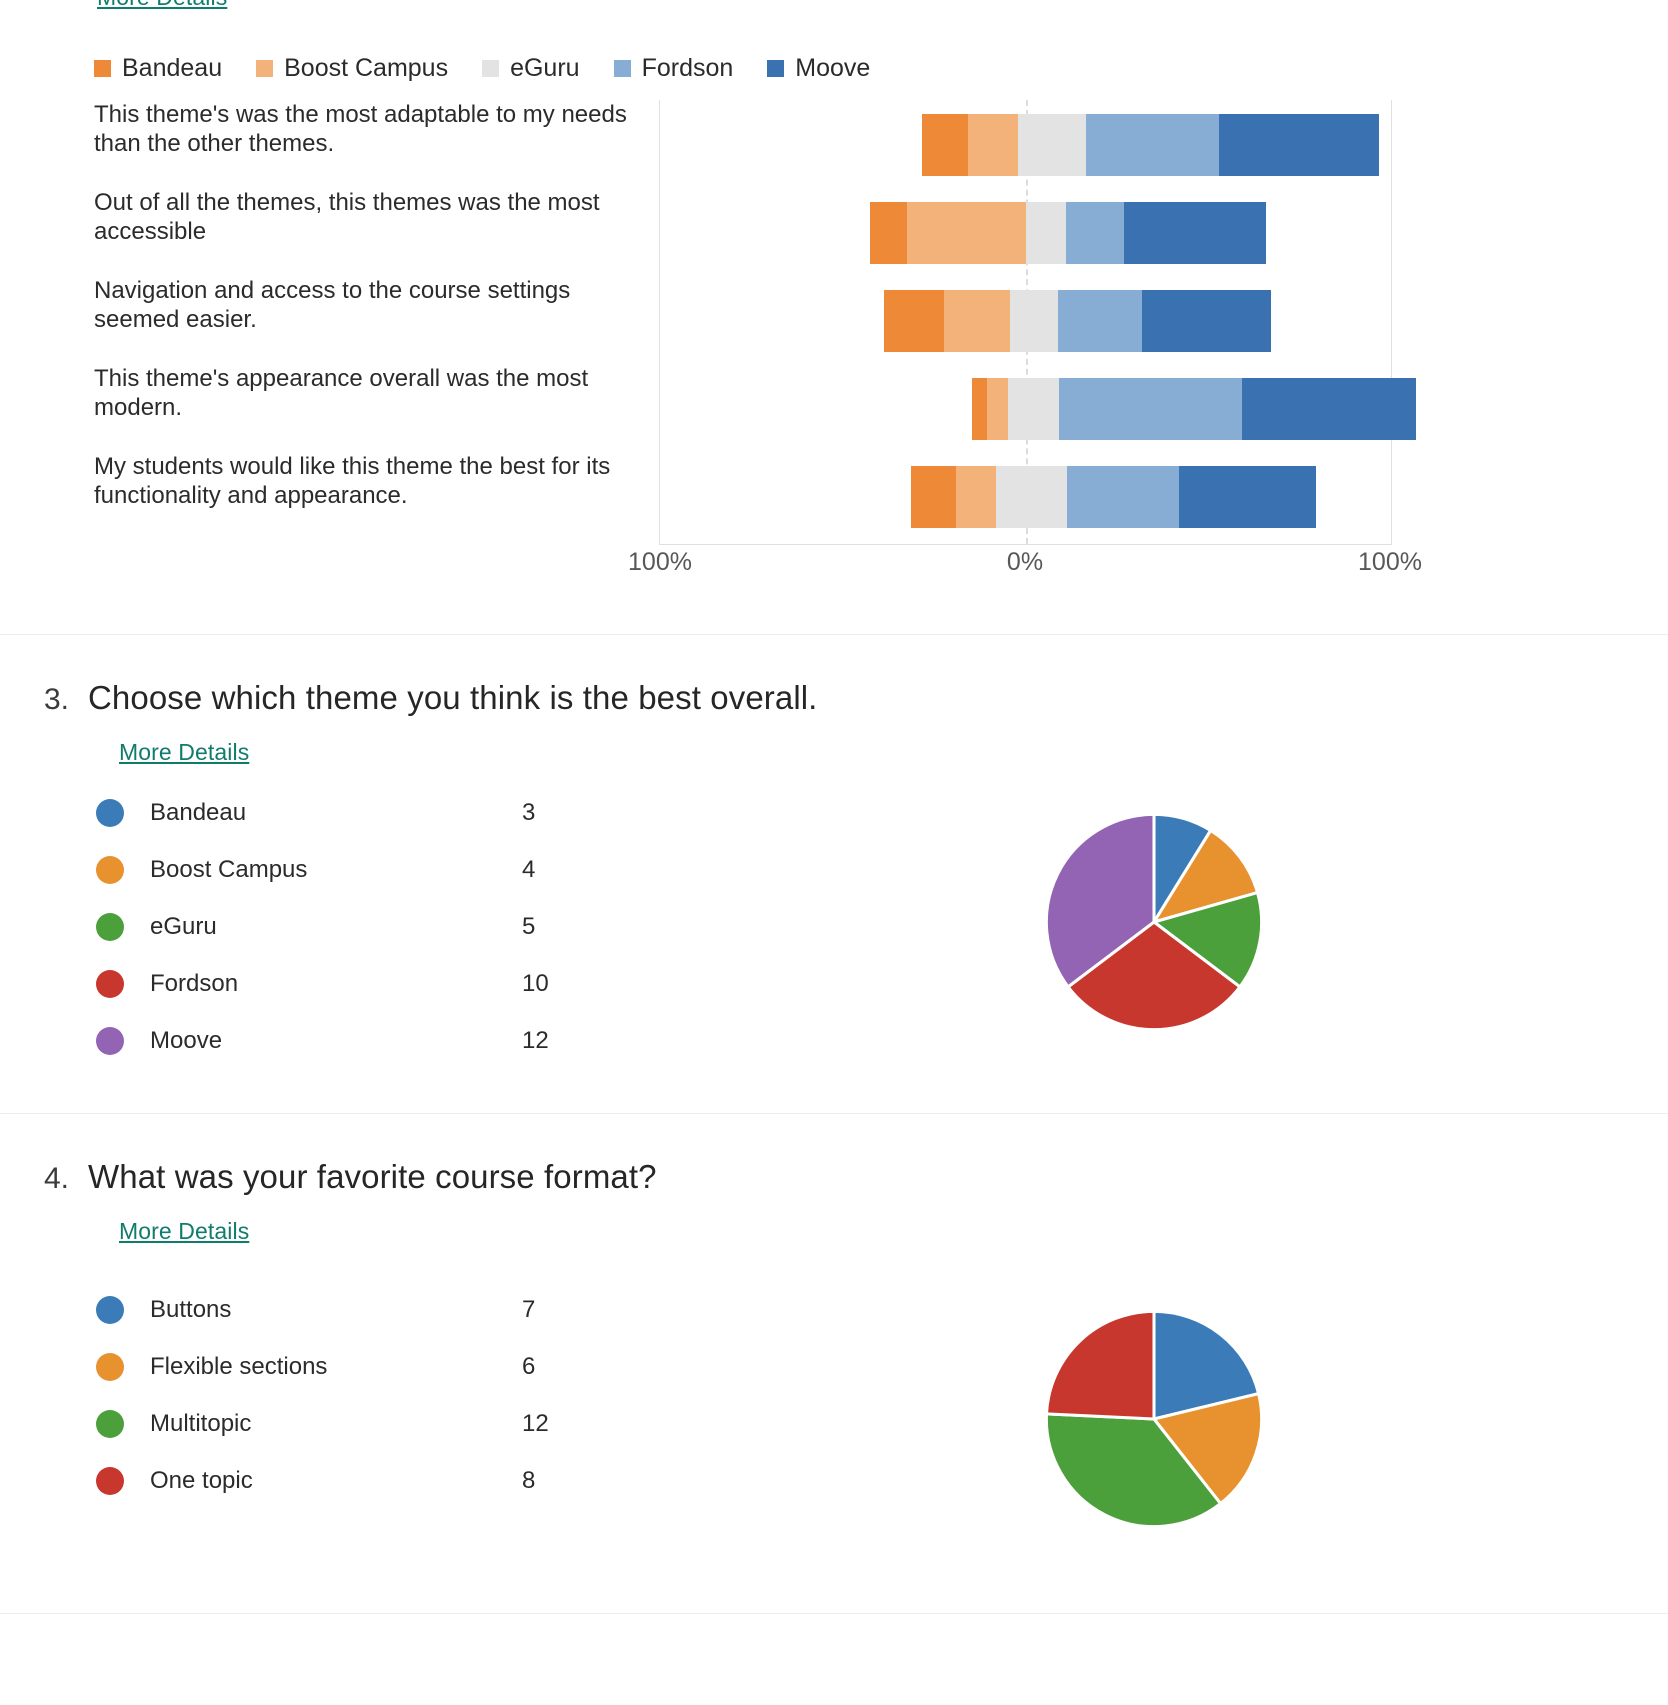 The width and height of the screenshot is (1668, 1705). I want to click on question-3-pie-wrap, so click(1154, 922).